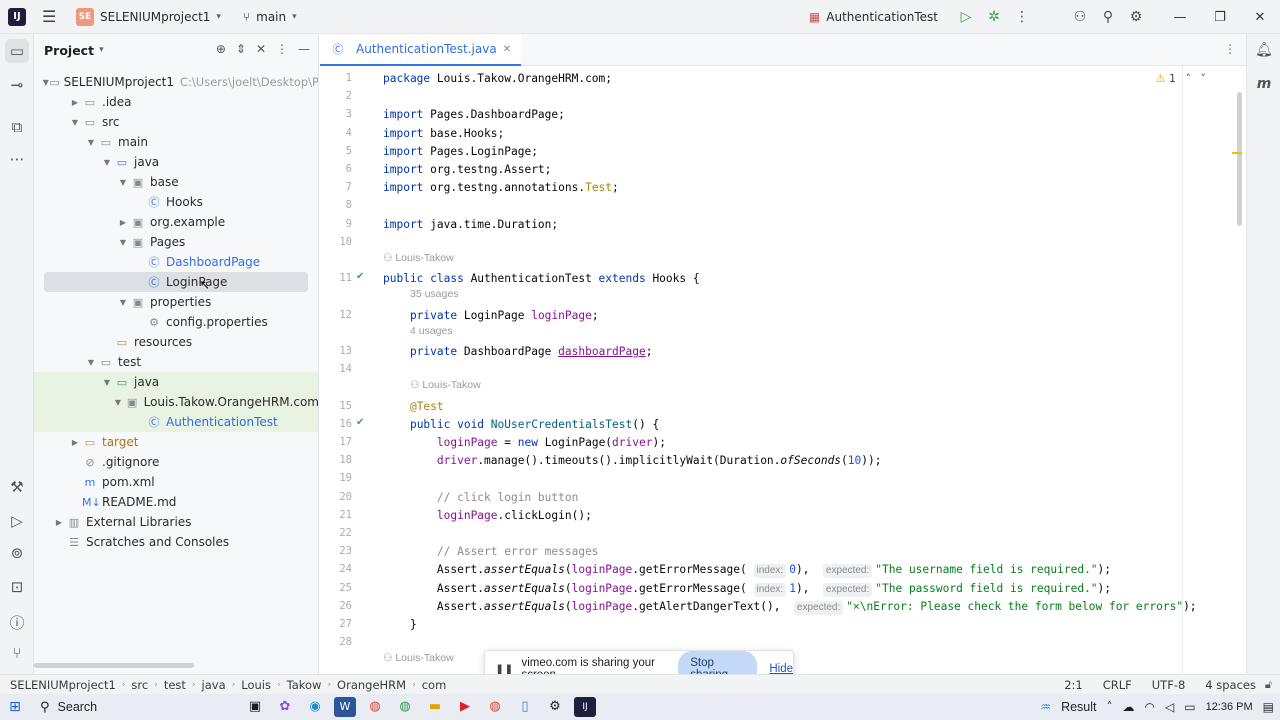 This screenshot has width=1280, height=720. Describe the element at coordinates (17, 487) in the screenshot. I see `build-icon: ⚒` at that location.